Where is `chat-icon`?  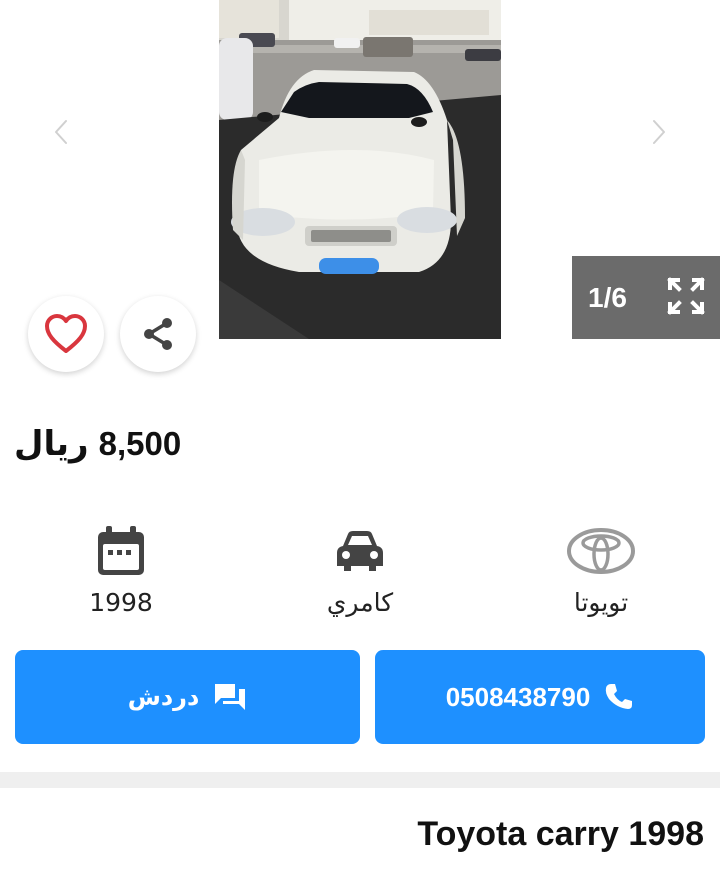 chat-icon is located at coordinates (230, 697).